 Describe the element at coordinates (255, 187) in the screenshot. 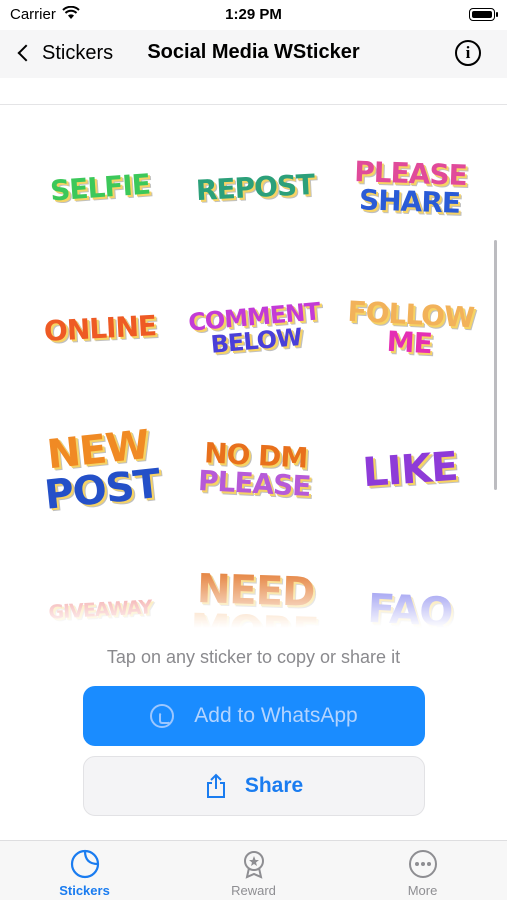

I see `sticker-text: REPOST` at that location.